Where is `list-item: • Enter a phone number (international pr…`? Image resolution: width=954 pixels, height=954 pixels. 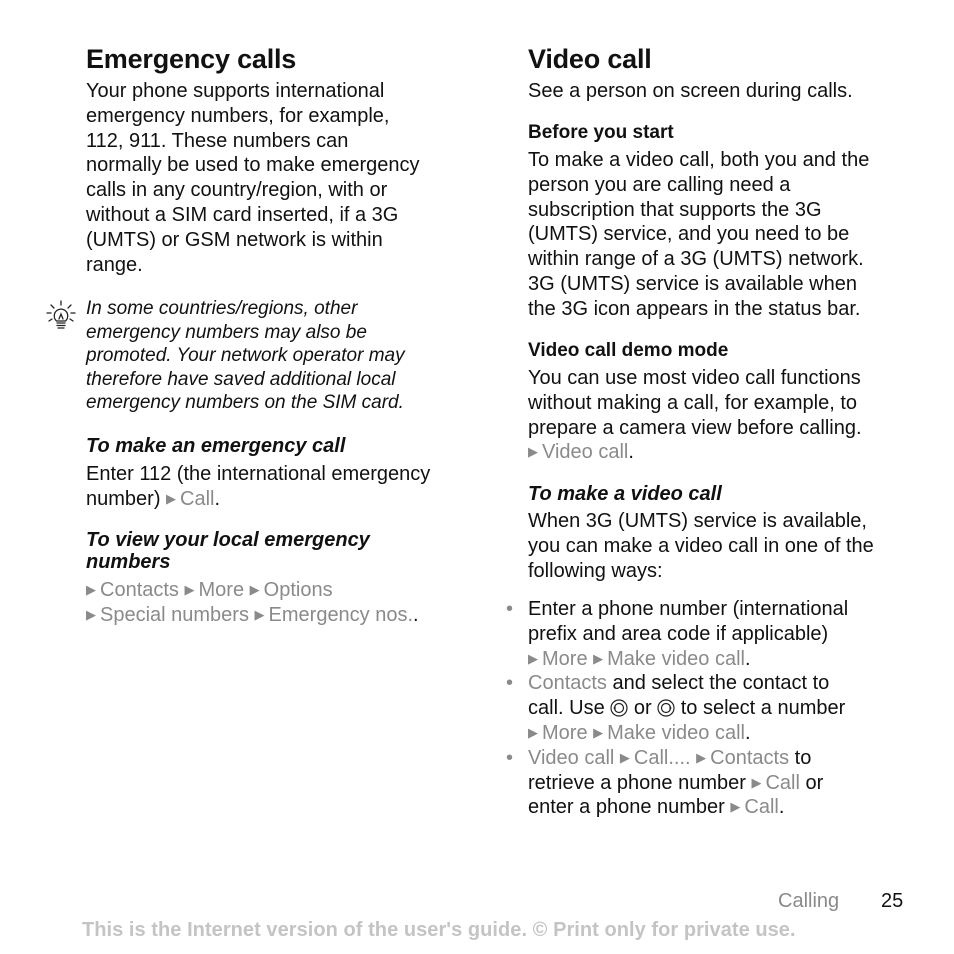 list-item: • Enter a phone number (international pr… is located at coordinates (677, 634).